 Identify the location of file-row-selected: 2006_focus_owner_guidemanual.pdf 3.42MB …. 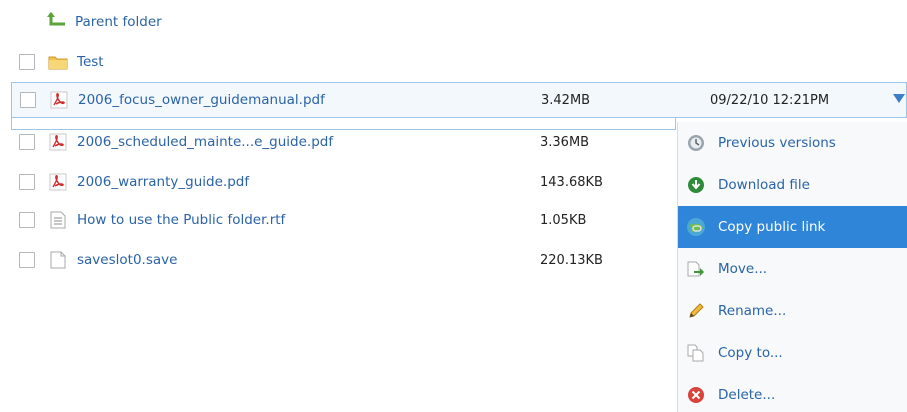
(459, 100).